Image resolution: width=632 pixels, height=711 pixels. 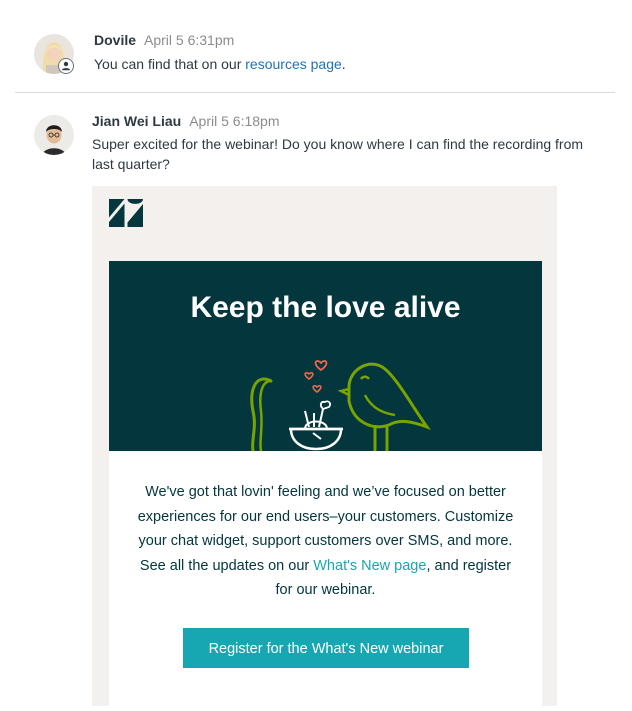 I want to click on zendesk-logo-icon, so click(x=126, y=213).